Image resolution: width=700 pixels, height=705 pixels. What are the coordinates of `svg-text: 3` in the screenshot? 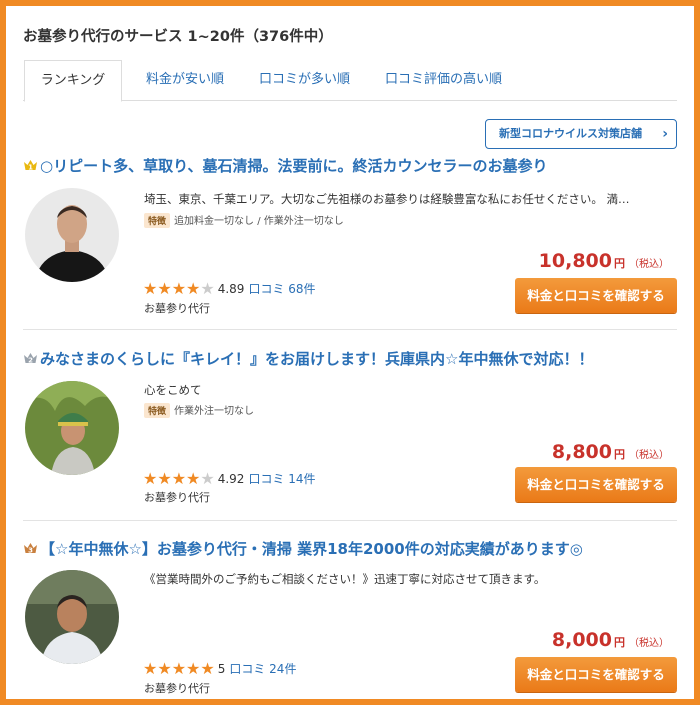 It's located at (30, 551).